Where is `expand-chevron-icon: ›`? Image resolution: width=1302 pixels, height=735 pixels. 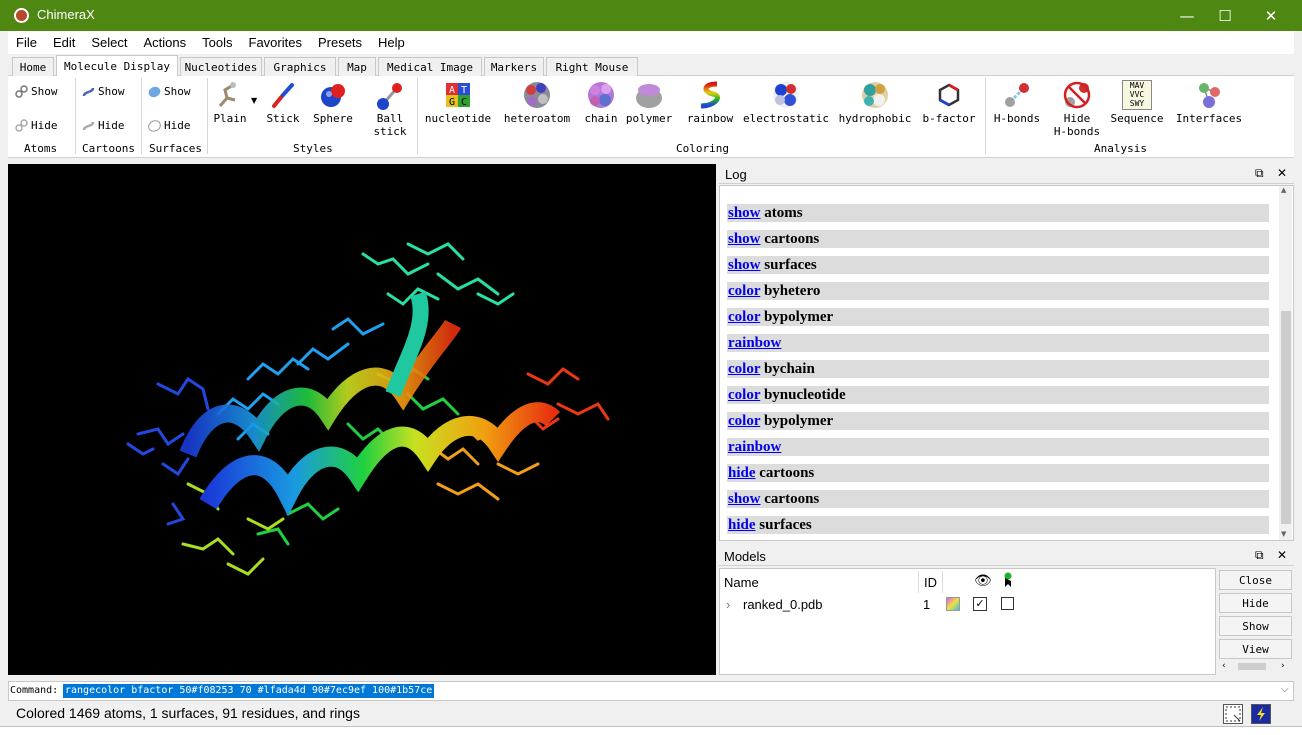
expand-chevron-icon: › is located at coordinates (728, 604).